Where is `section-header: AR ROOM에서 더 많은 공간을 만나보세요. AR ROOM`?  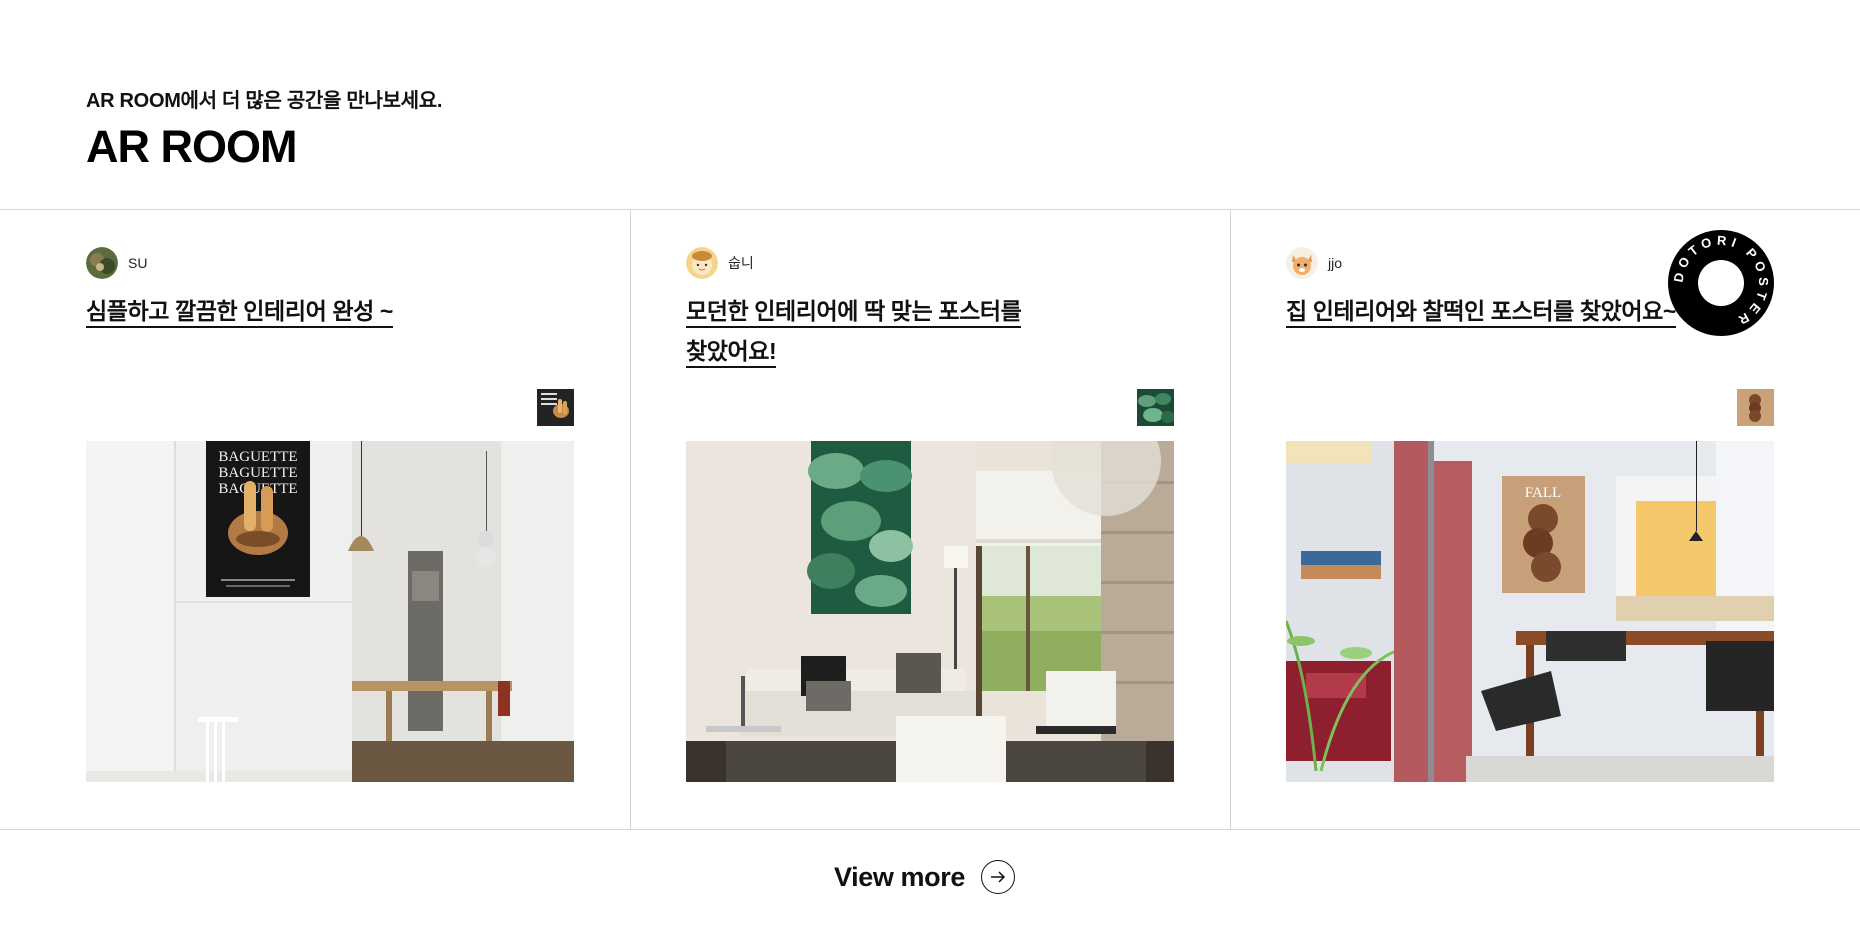
section-header: AR ROOM에서 더 많은 공간을 만나보세요. AR ROOM is located at coordinates (264, 128).